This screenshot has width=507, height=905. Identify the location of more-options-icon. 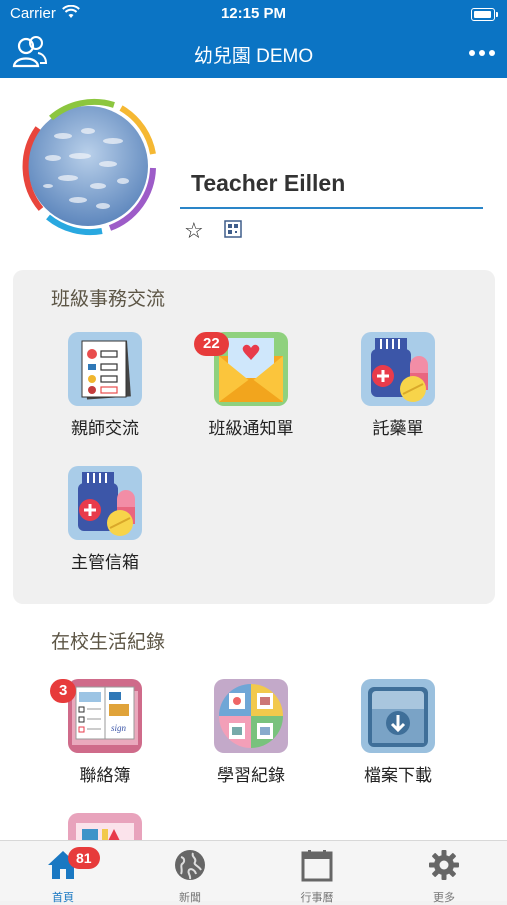
(482, 53).